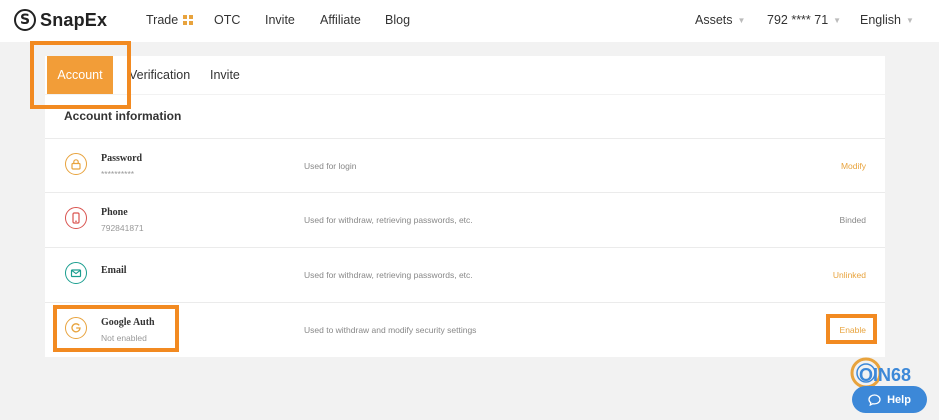 The height and width of the screenshot is (420, 939). I want to click on chat-bubble-icon, so click(874, 399).